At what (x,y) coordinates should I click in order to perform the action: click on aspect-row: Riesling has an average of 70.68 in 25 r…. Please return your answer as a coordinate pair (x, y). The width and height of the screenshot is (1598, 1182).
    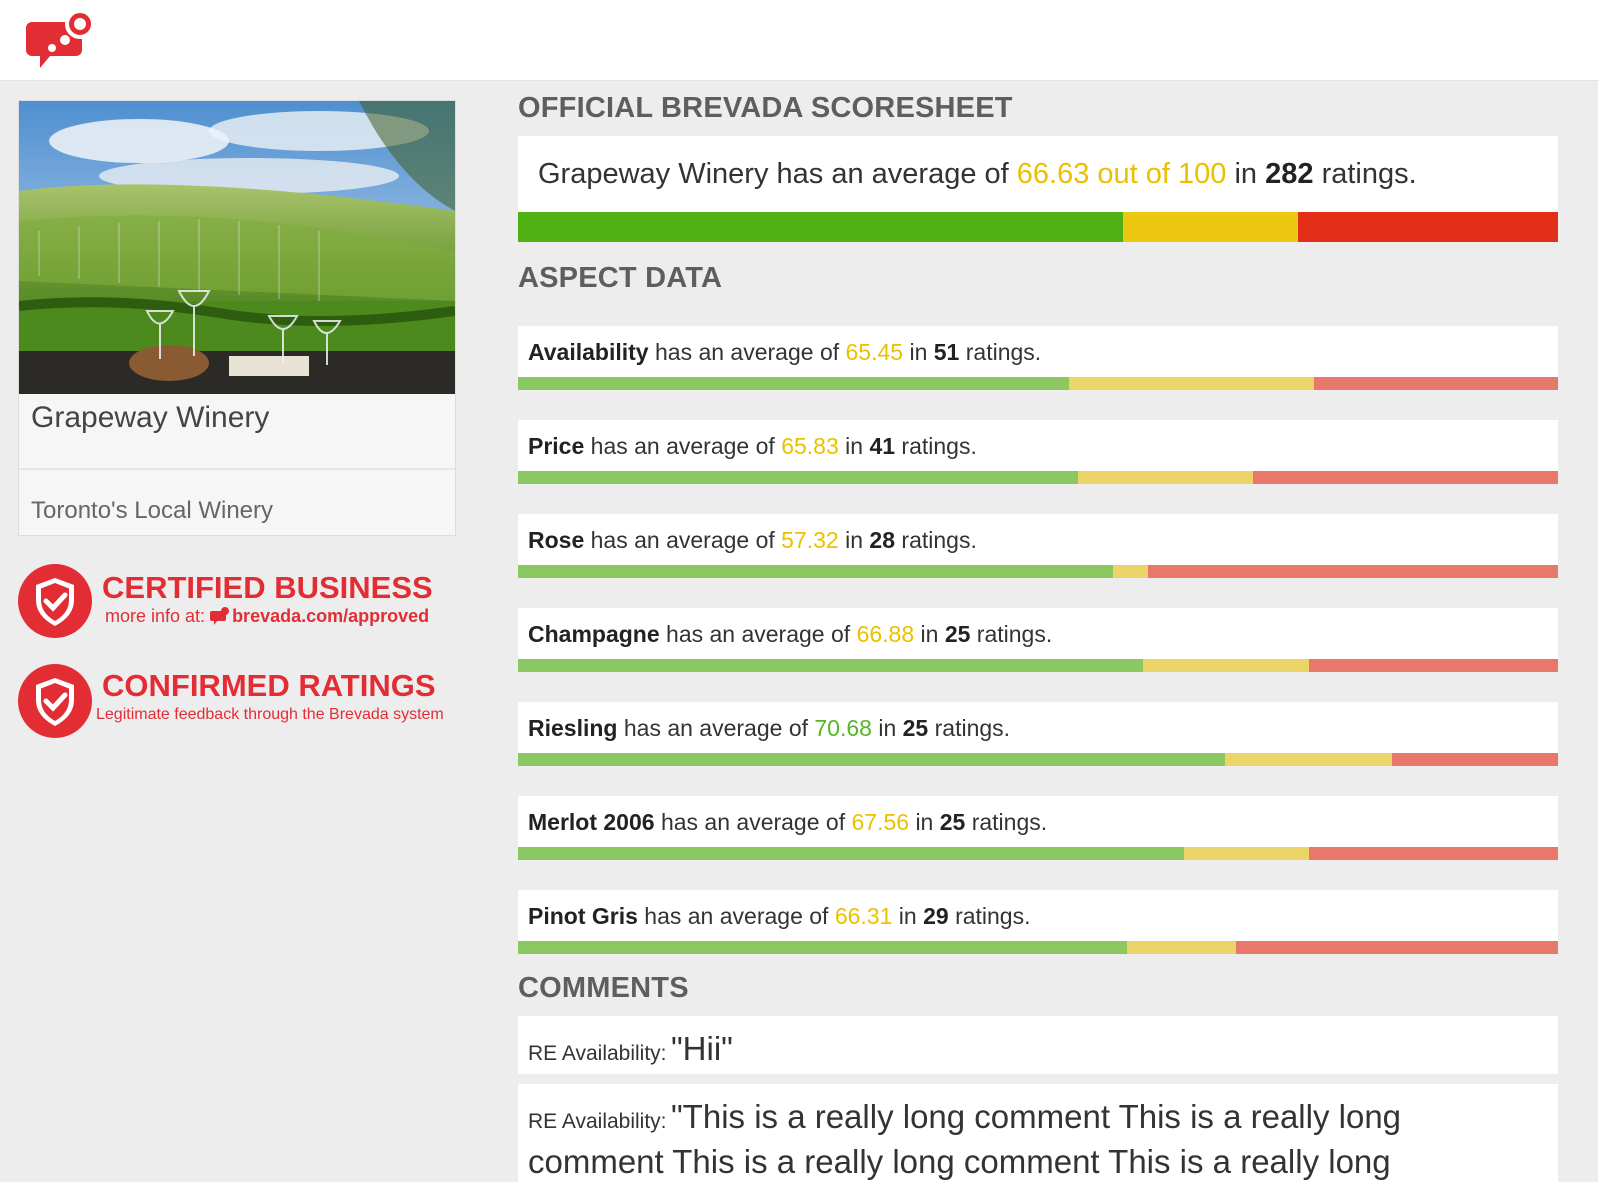
    Looking at the image, I should click on (1038, 734).